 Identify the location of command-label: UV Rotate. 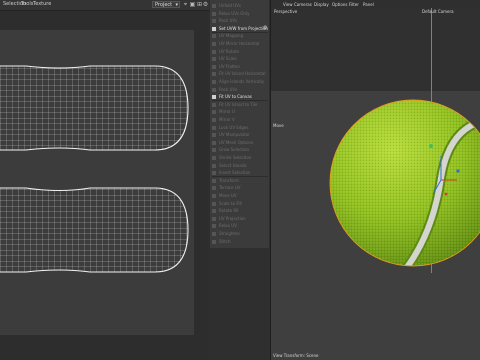
(229, 51).